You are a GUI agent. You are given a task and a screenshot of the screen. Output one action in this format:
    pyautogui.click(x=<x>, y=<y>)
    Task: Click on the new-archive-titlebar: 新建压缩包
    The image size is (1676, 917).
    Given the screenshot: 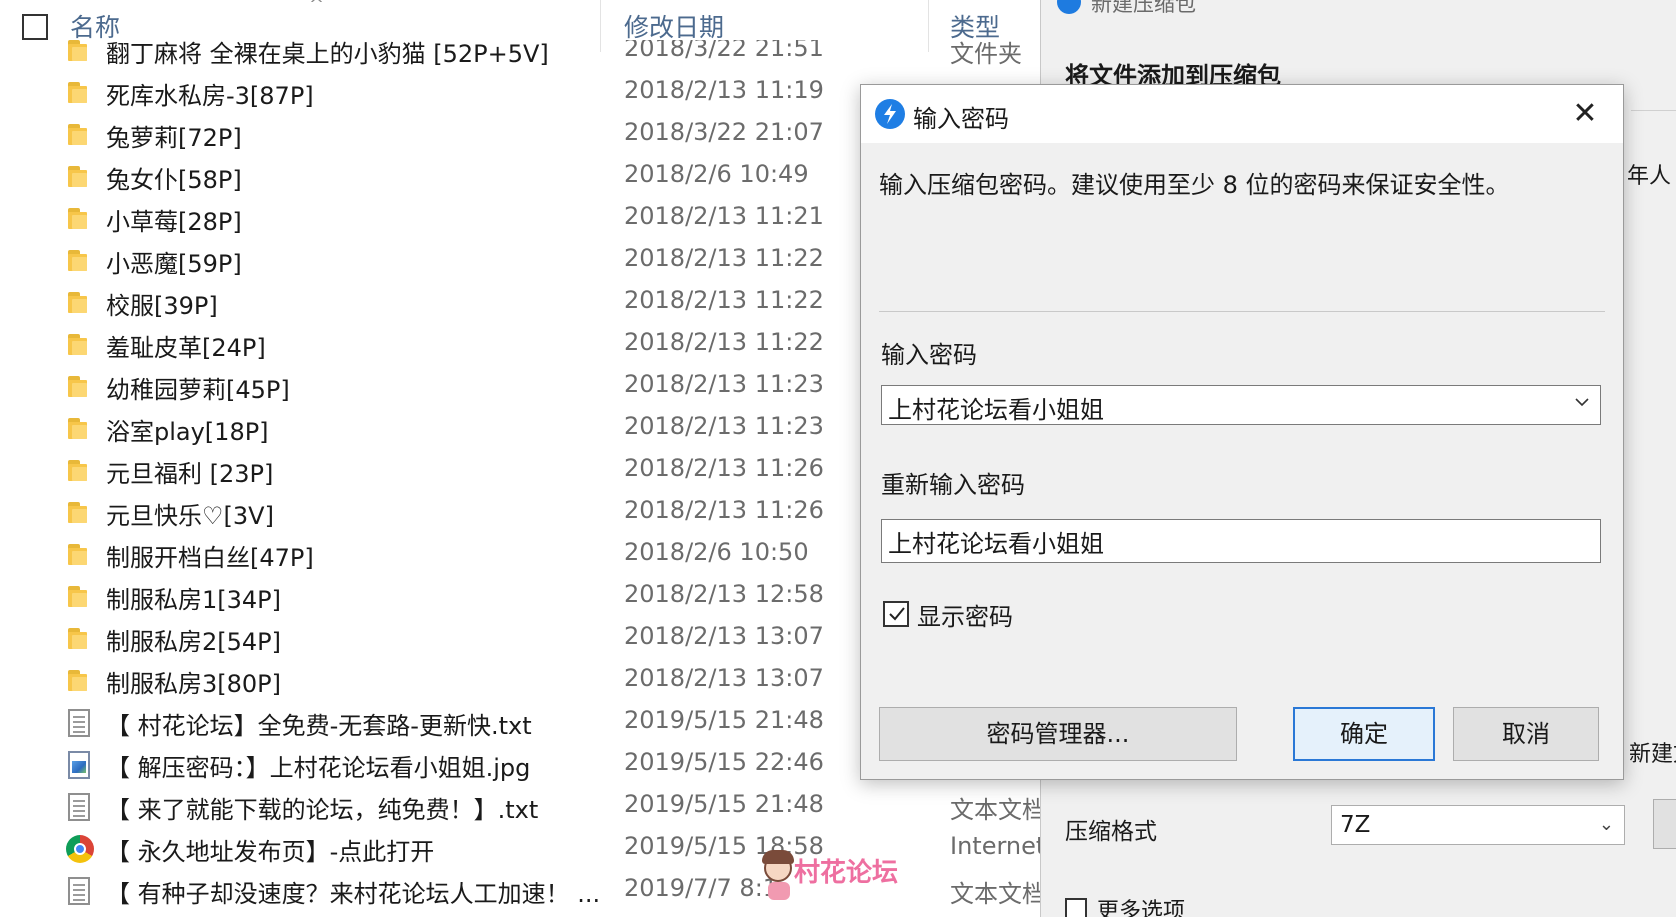 What is the action you would take?
    pyautogui.click(x=1358, y=13)
    